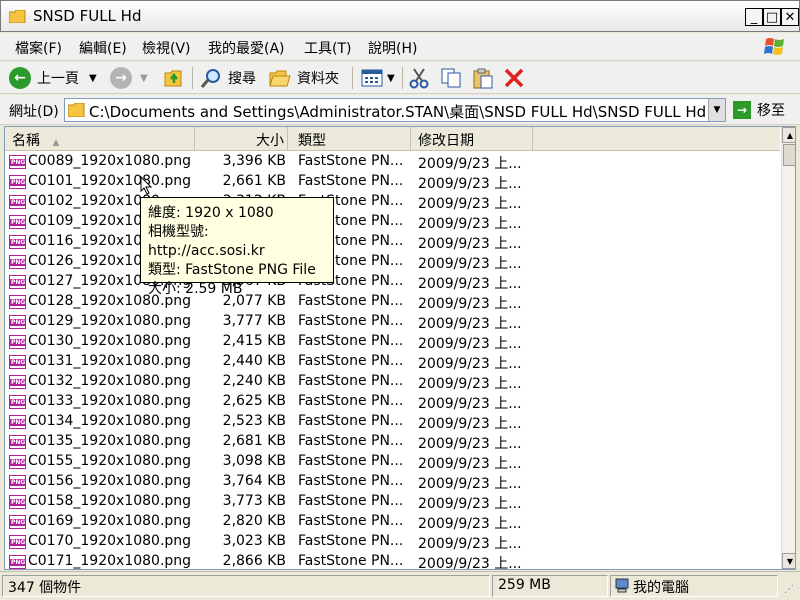  What do you see at coordinates (392, 48) in the screenshot?
I see `menu-help: 說明(H)` at bounding box center [392, 48].